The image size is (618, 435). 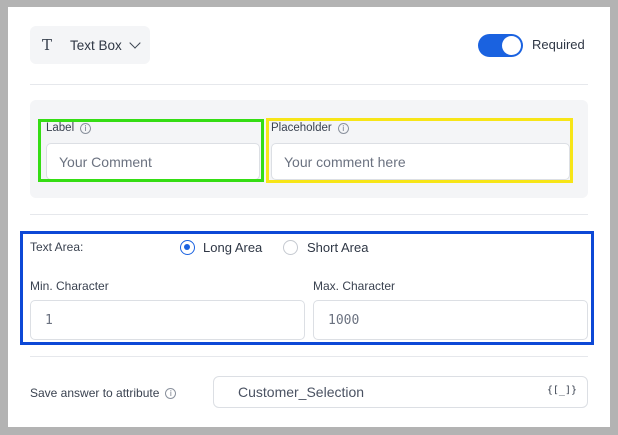 I want to click on highlight-box-yellow, so click(x=419, y=150).